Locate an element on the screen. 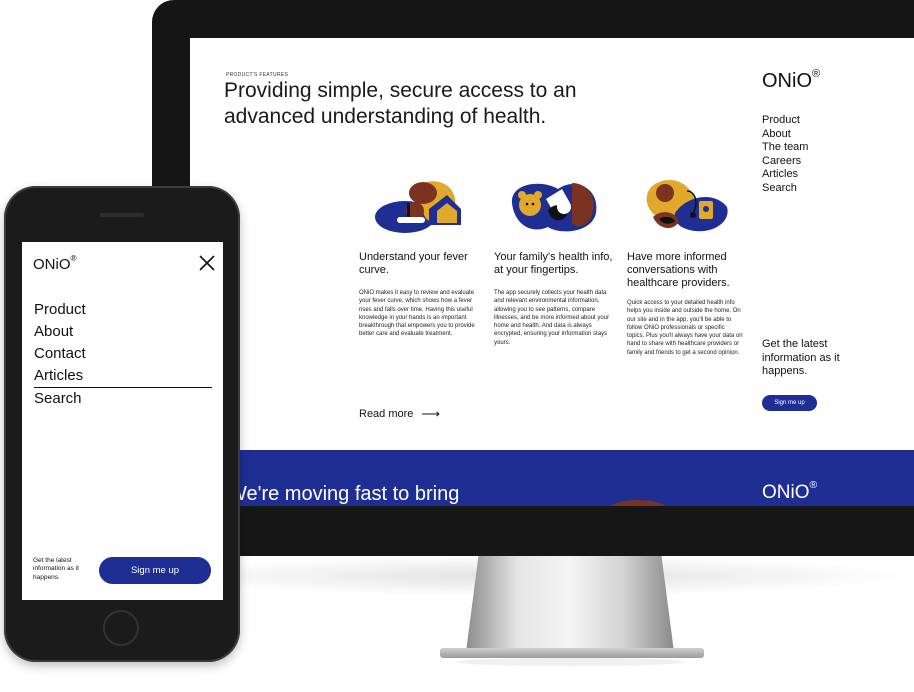 The image size is (914, 692). banner-logo: ONiO® is located at coordinates (790, 492).